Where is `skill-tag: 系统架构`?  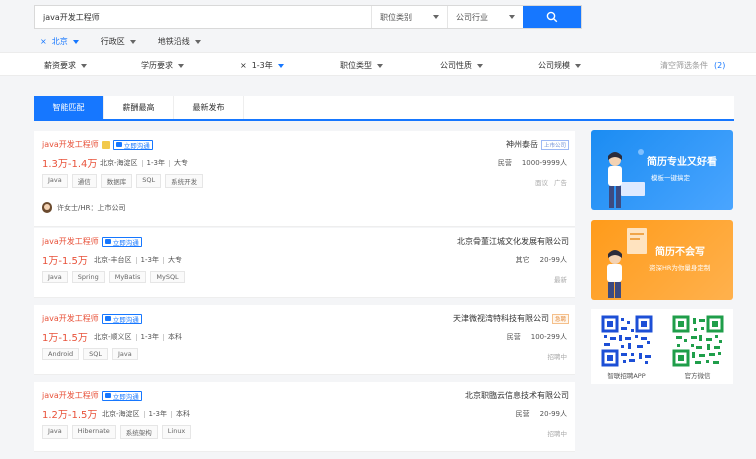 skill-tag: 系统架构 is located at coordinates (138, 432).